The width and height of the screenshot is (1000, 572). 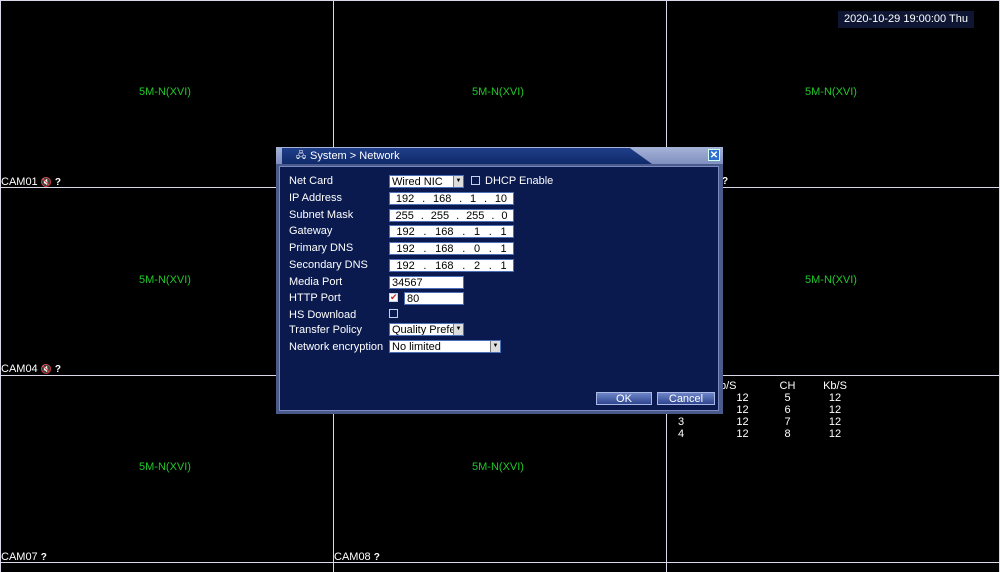 I want to click on stats-cell: 6, so click(x=787, y=410).